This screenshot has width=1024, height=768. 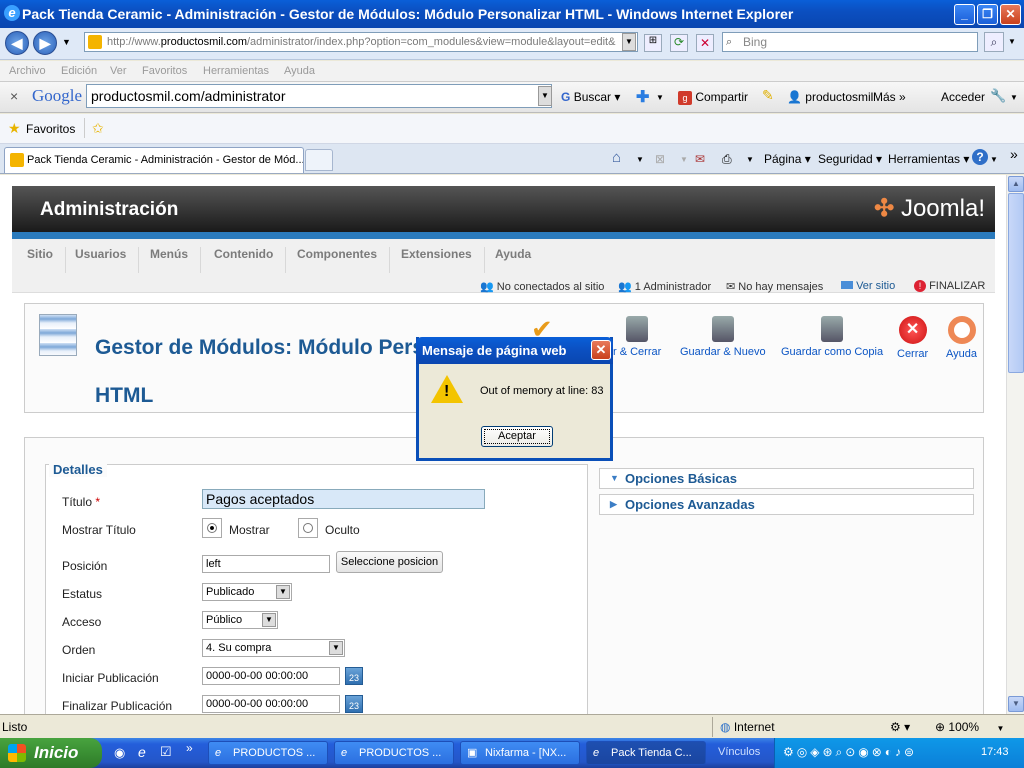 What do you see at coordinates (1010, 14) in the screenshot?
I see `close-window-button: ✕` at bounding box center [1010, 14].